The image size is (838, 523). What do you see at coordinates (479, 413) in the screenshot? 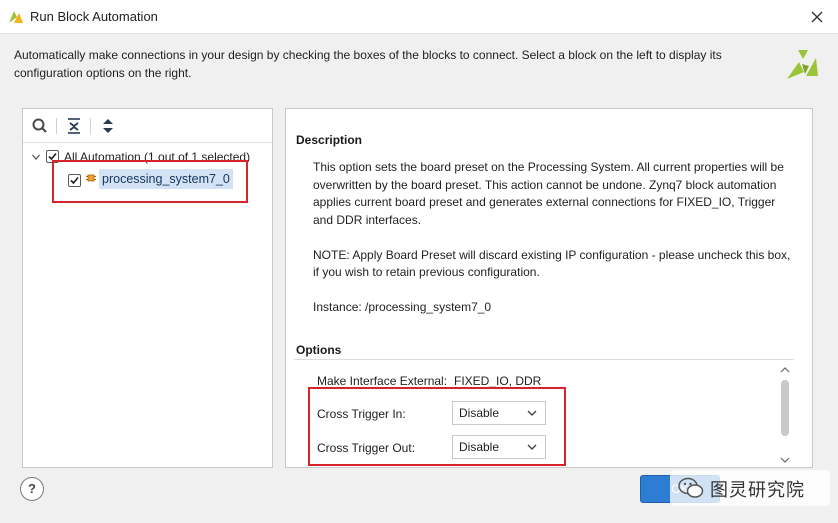
I see `cross-trigger-in-value: Disable` at bounding box center [479, 413].